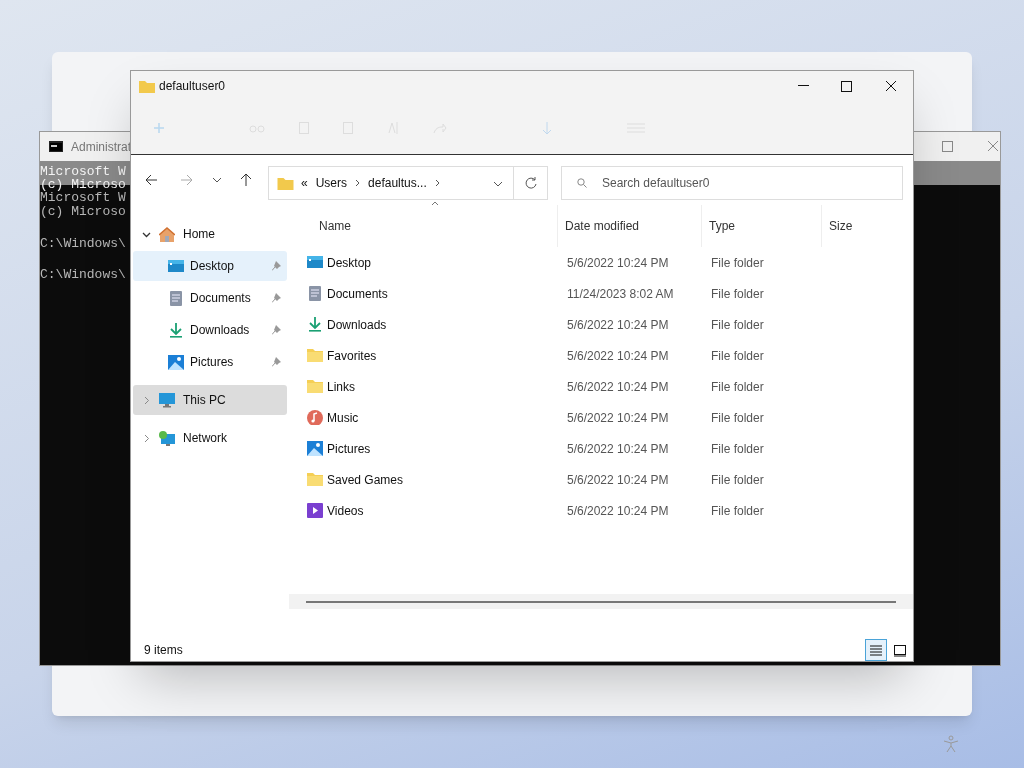 The image size is (1024, 768). Describe the element at coordinates (352, 355) in the screenshot. I see `file-name: Favorites` at that location.